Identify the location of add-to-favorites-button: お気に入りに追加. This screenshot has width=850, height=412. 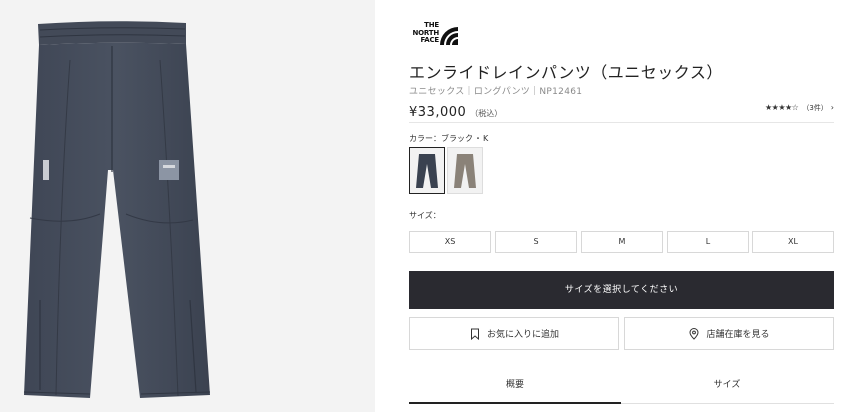
(514, 333).